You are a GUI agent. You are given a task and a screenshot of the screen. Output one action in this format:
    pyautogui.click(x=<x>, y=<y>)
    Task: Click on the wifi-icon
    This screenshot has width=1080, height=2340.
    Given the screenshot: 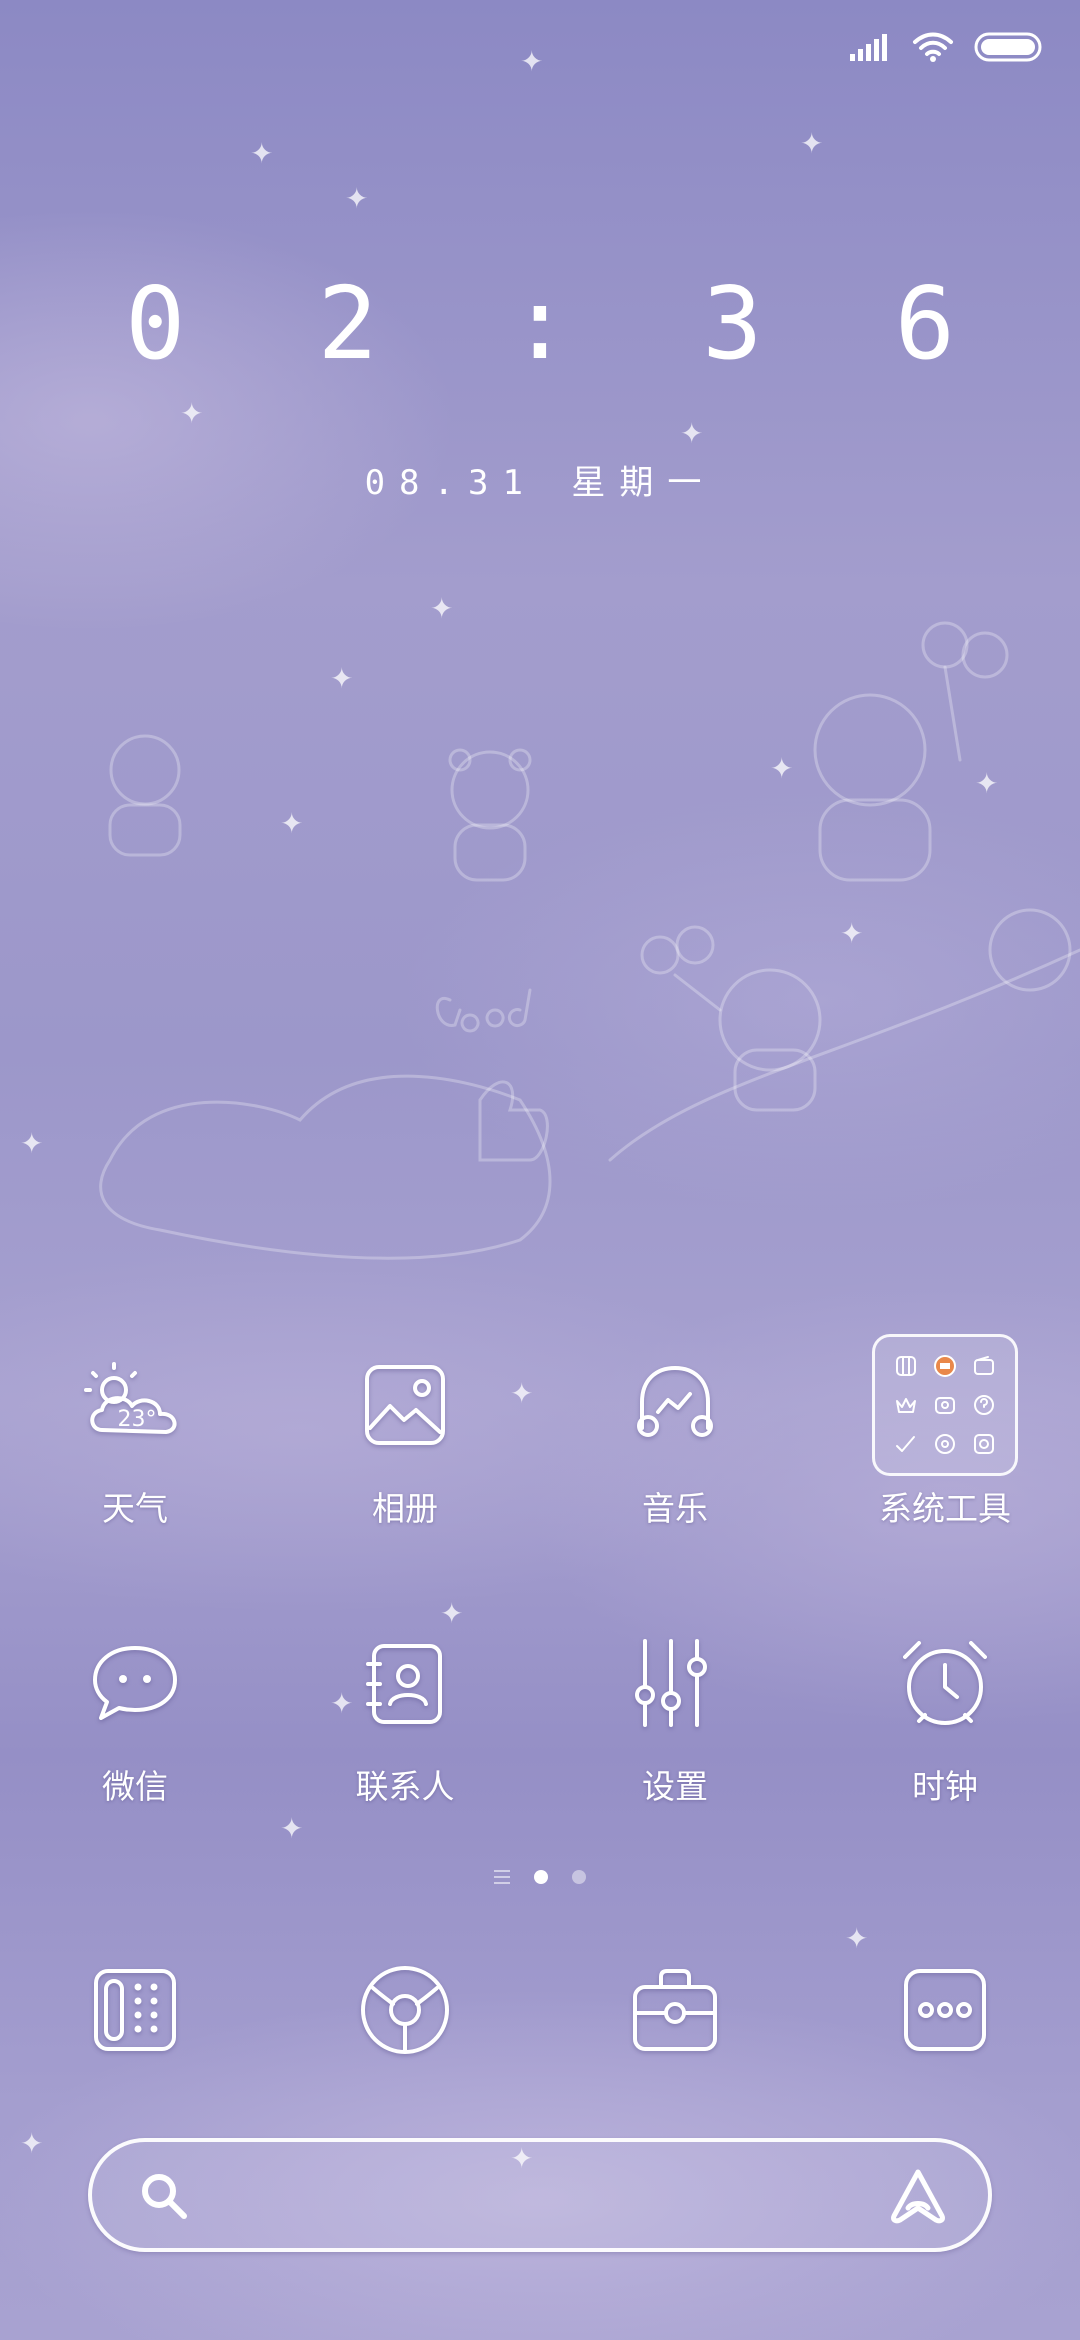 What is the action you would take?
    pyautogui.click(x=933, y=49)
    